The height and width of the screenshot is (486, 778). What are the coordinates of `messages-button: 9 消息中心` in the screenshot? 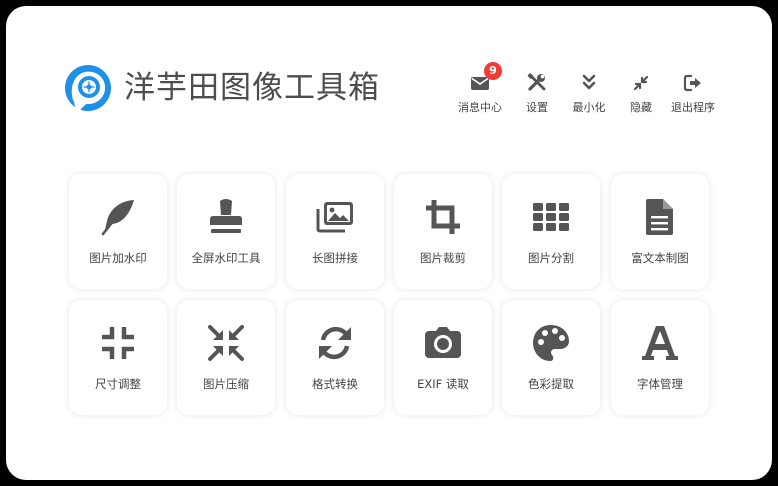 It's located at (480, 88).